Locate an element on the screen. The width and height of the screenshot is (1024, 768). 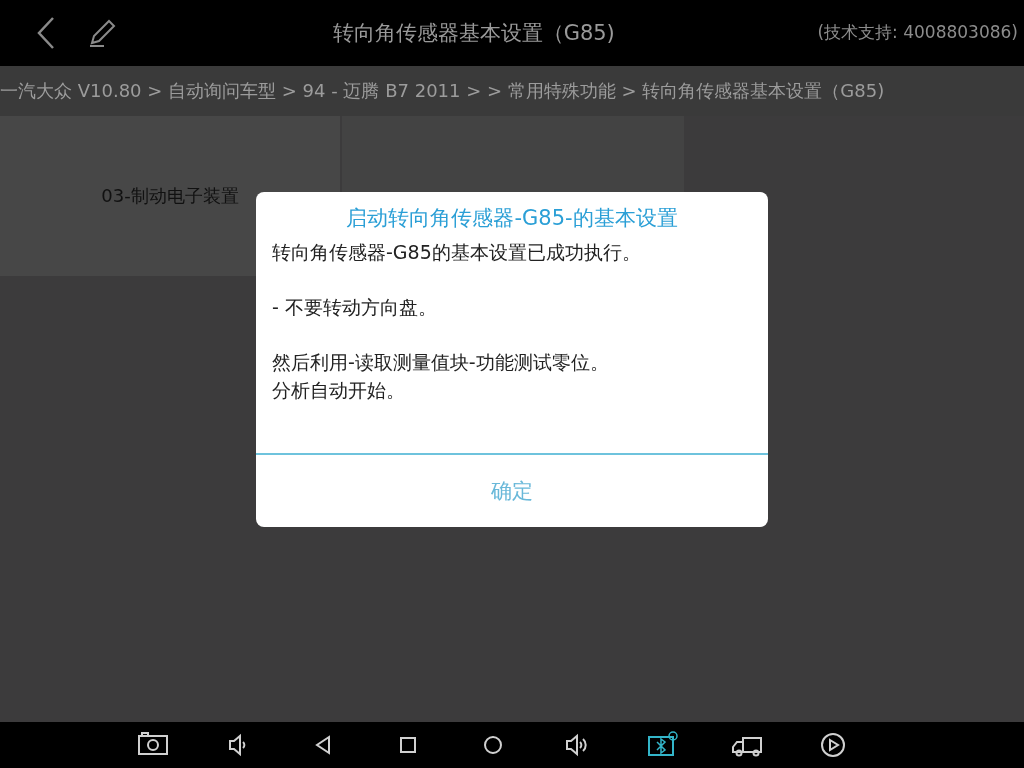
back-icon is located at coordinates (46, 32).